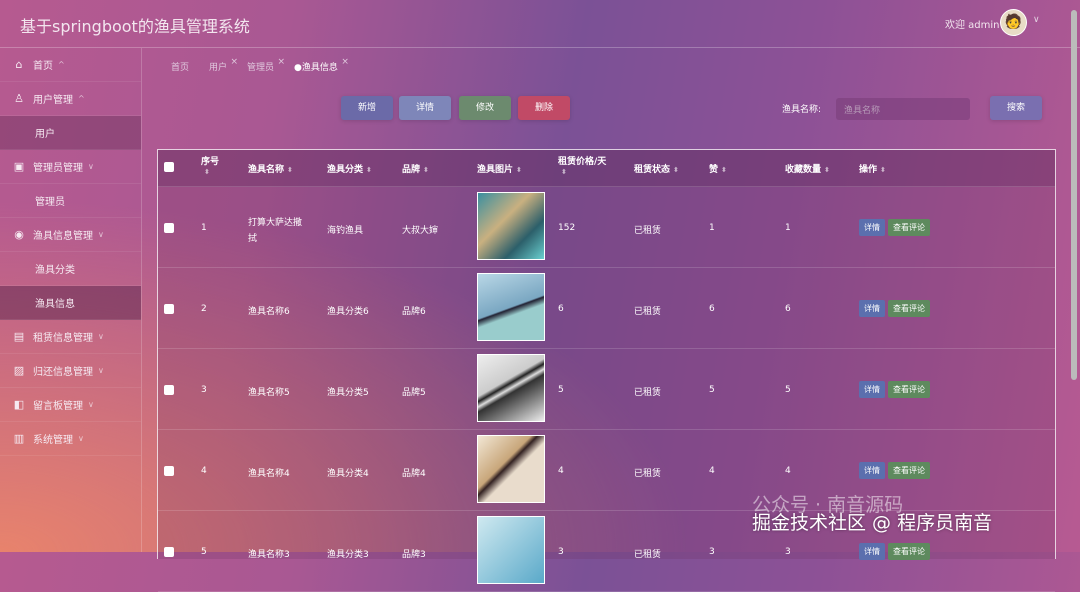 Image resolution: width=1080 pixels, height=592 pixels. Describe the element at coordinates (561, 309) in the screenshot. I see `cell-price: 6` at that location.